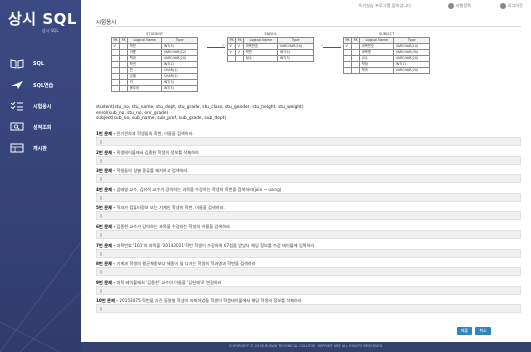 The height and width of the screenshot is (352, 531). What do you see at coordinates (173, 226) in the screenshot?
I see `question-body: 김종헌 교수가 강의하는 과목을 수강하는 학생의 이름을 검색하라.` at bounding box center [173, 226].